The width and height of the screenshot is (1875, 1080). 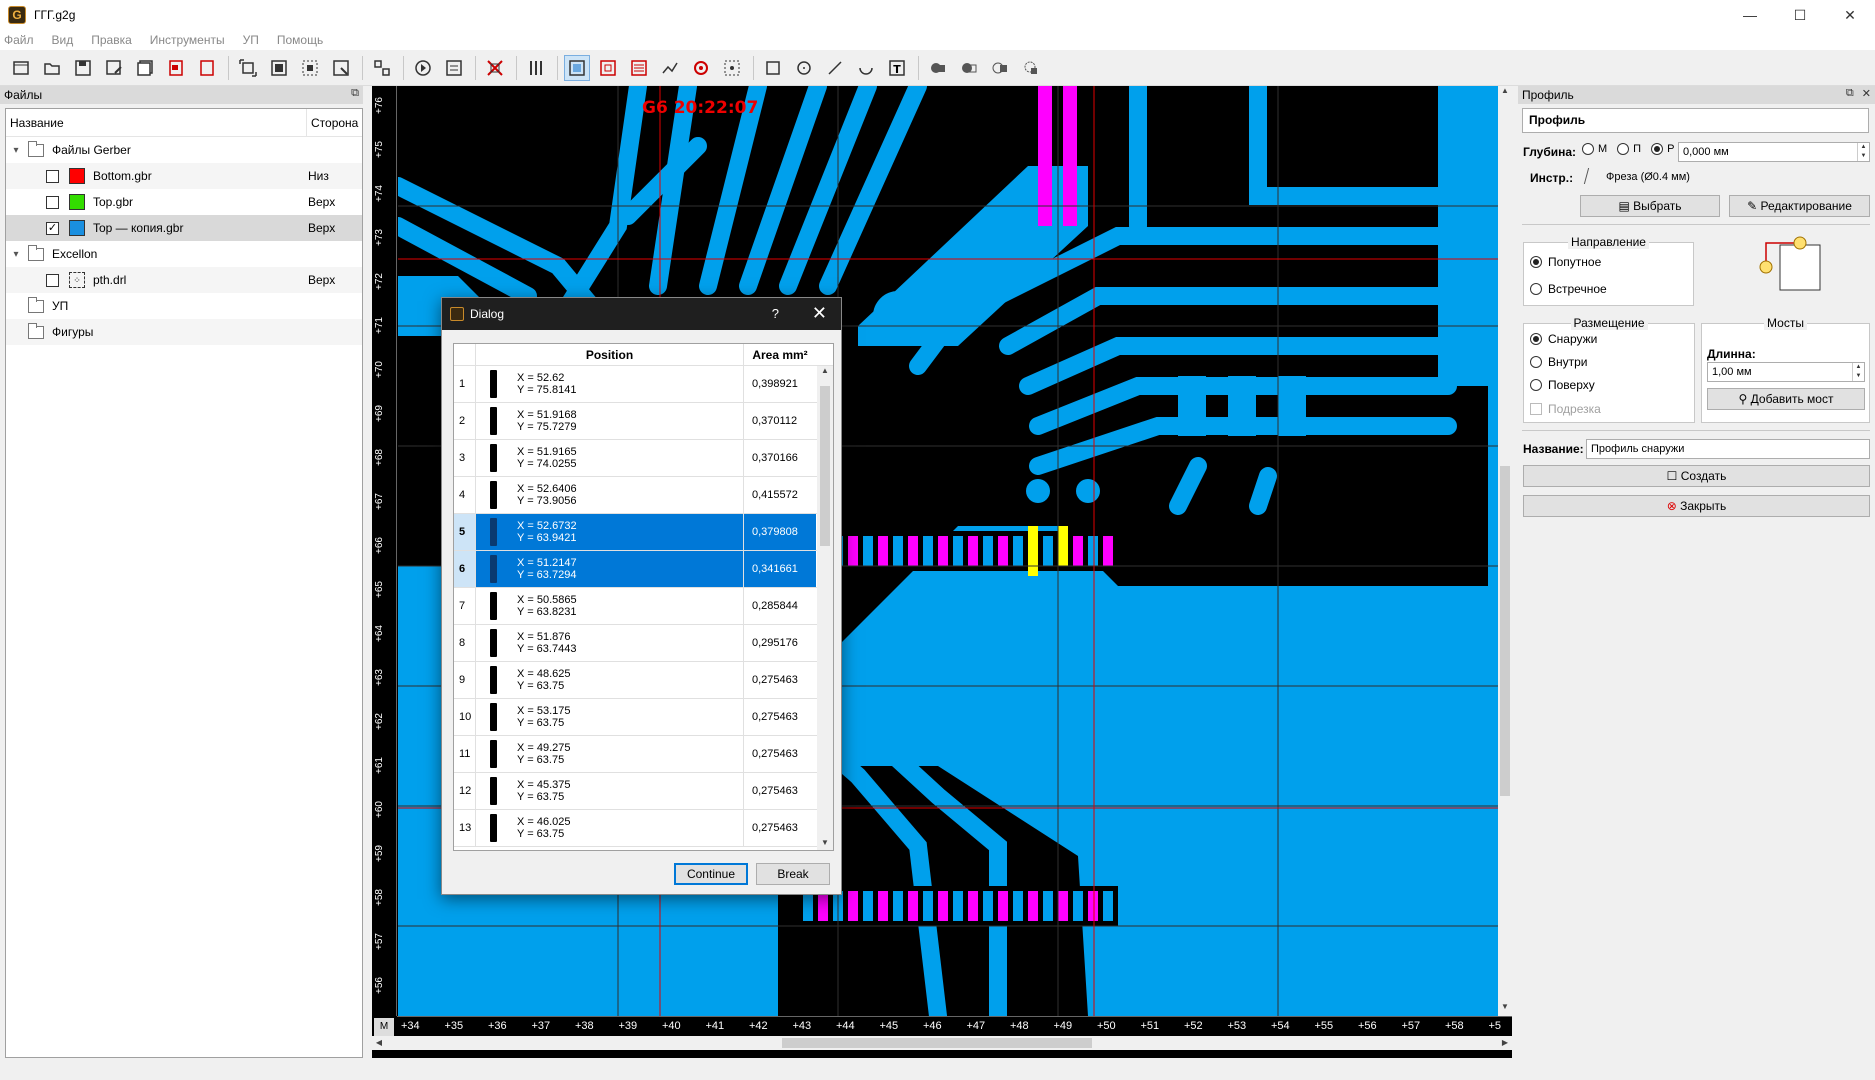 What do you see at coordinates (1000, 68) in the screenshot?
I see `intersection-icon` at bounding box center [1000, 68].